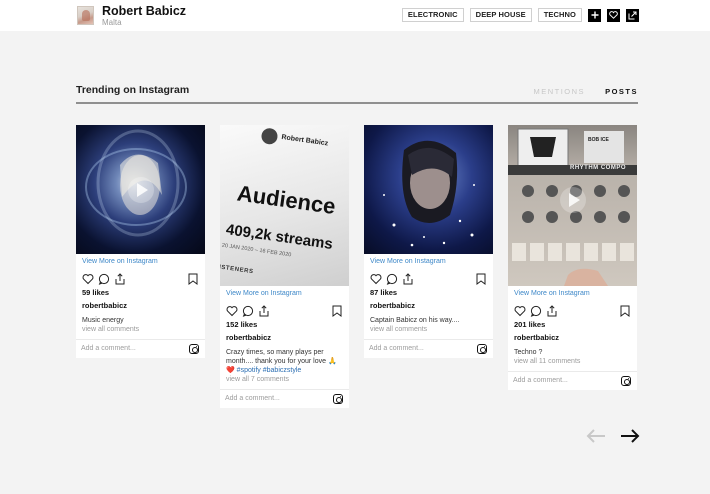 The width and height of the screenshot is (710, 494). Describe the element at coordinates (269, 370) in the screenshot. I see `caption-hashtags: #spotify #babiczstyle` at that location.